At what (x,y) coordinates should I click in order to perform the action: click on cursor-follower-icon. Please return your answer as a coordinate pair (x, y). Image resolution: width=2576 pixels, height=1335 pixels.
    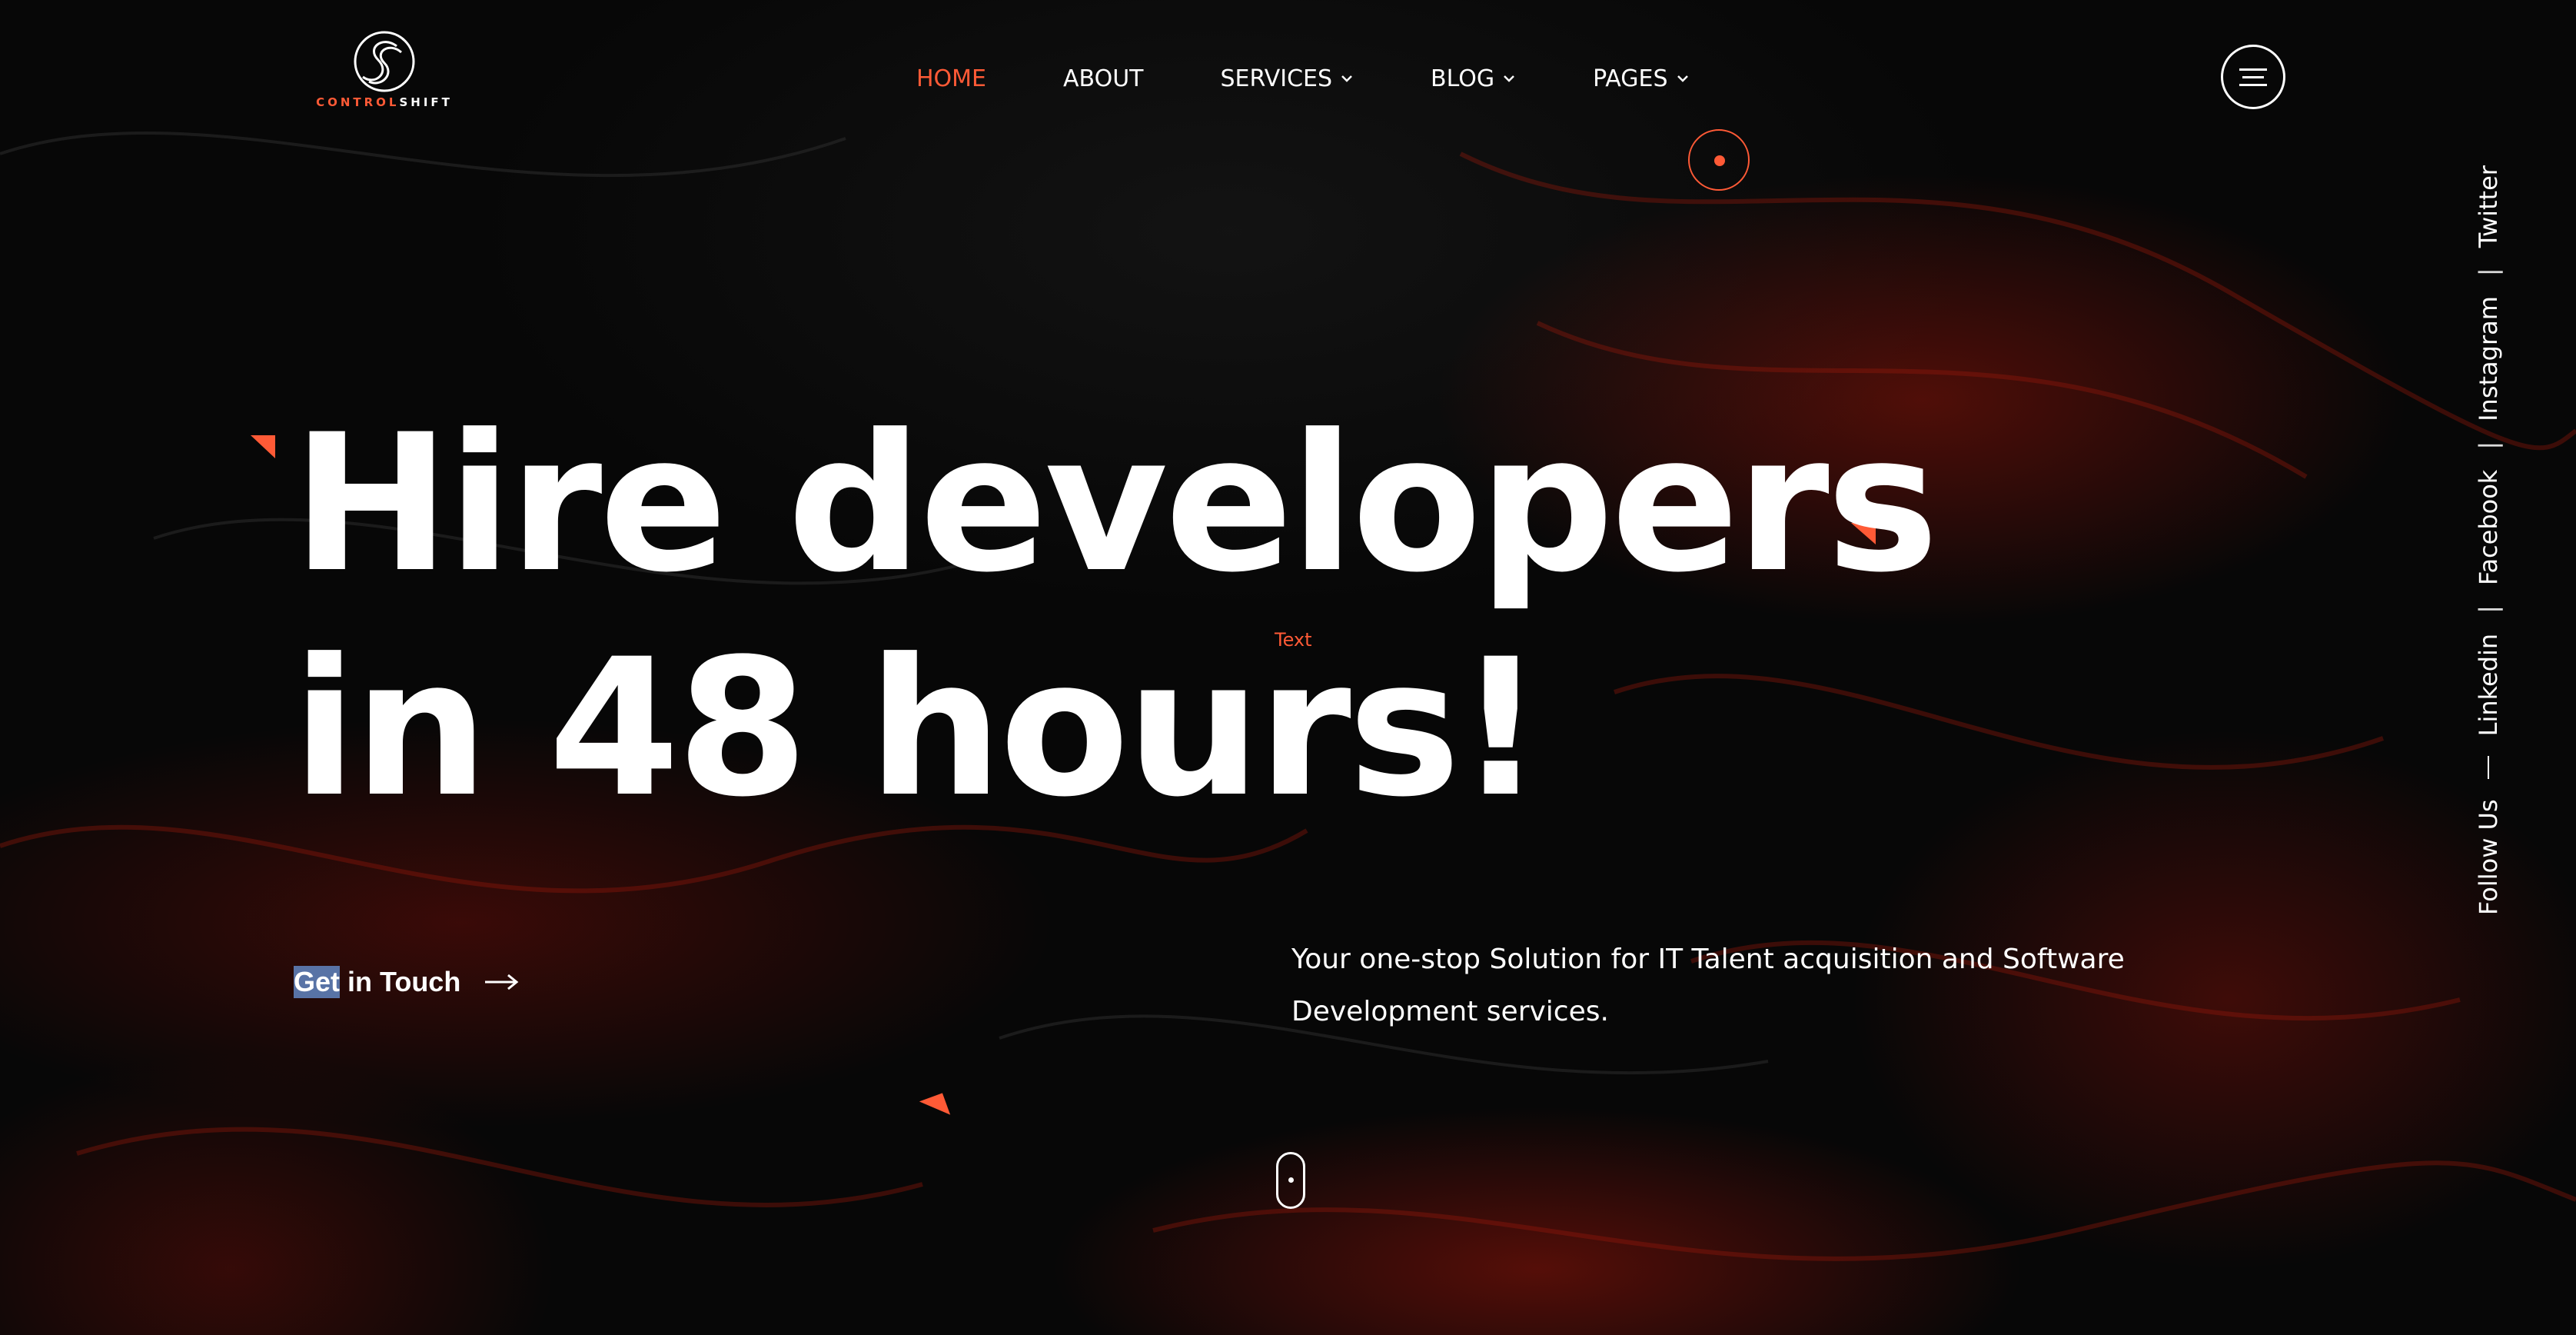
    Looking at the image, I should click on (1719, 160).